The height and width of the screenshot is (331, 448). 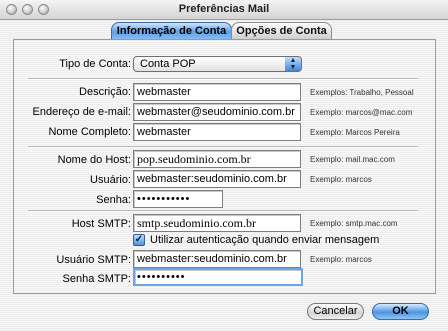 What do you see at coordinates (94, 160) in the screenshot?
I see `host-label: Nome do Host:` at bounding box center [94, 160].